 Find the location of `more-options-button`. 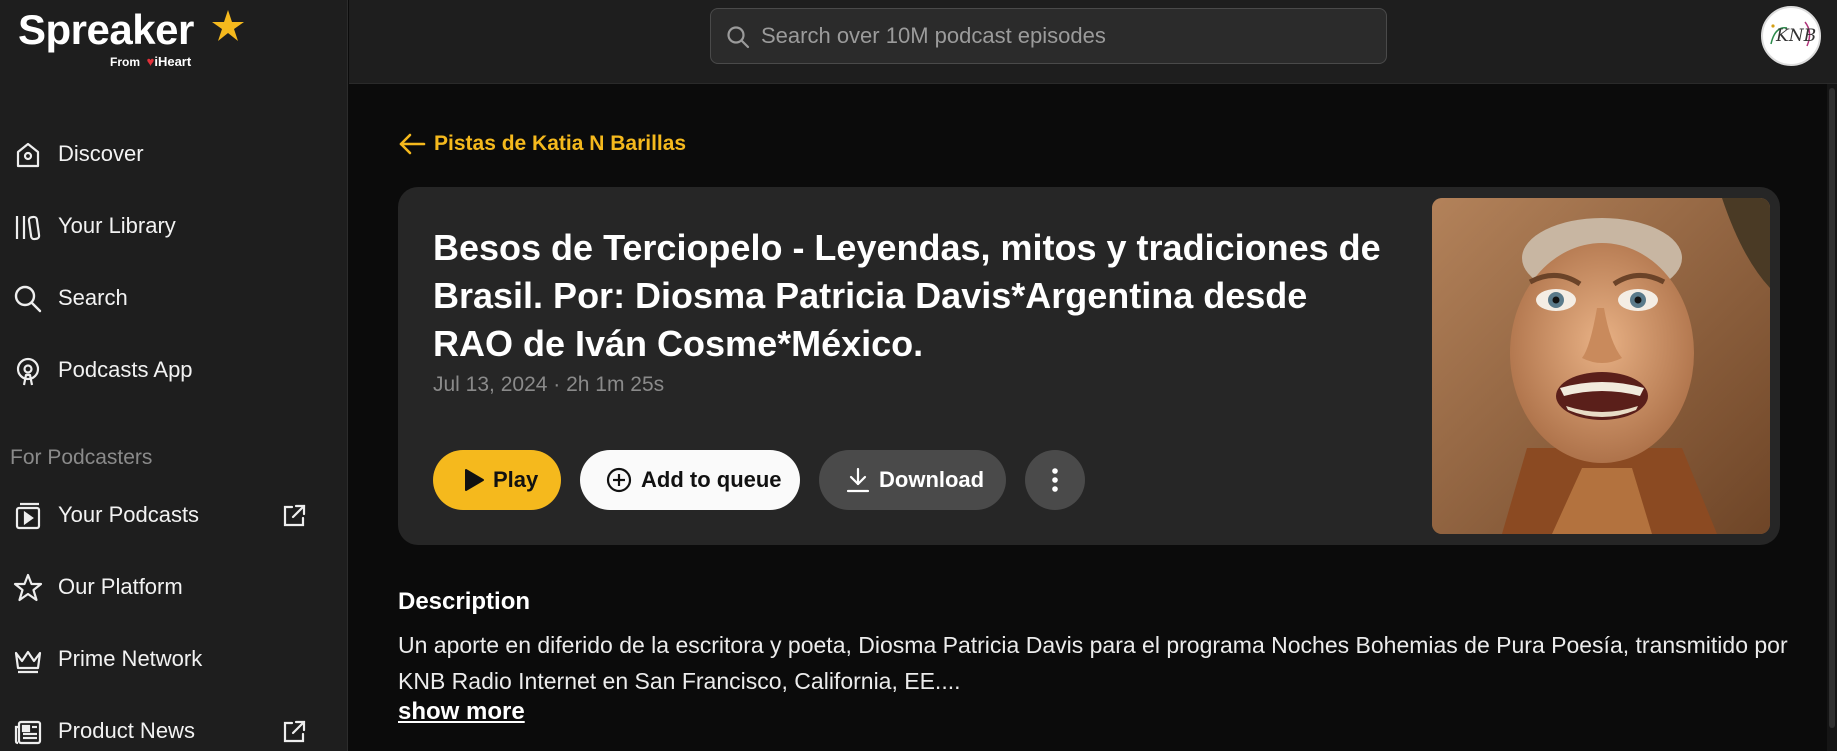

more-options-button is located at coordinates (1055, 480).